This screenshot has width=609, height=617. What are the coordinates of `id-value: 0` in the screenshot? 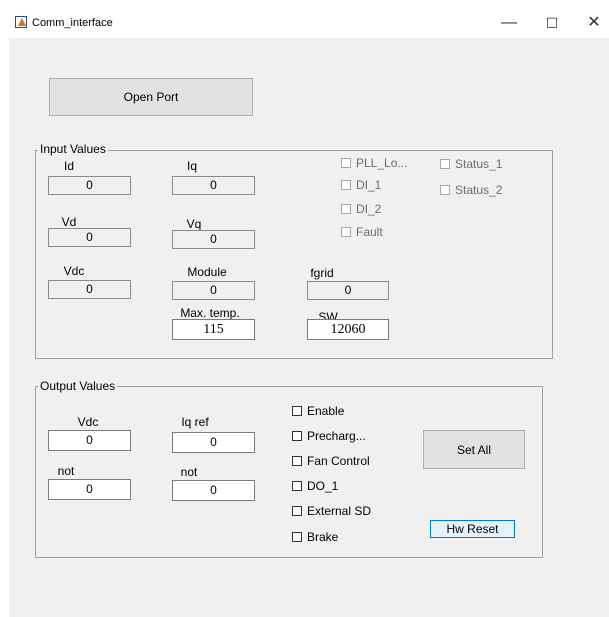 It's located at (89, 185).